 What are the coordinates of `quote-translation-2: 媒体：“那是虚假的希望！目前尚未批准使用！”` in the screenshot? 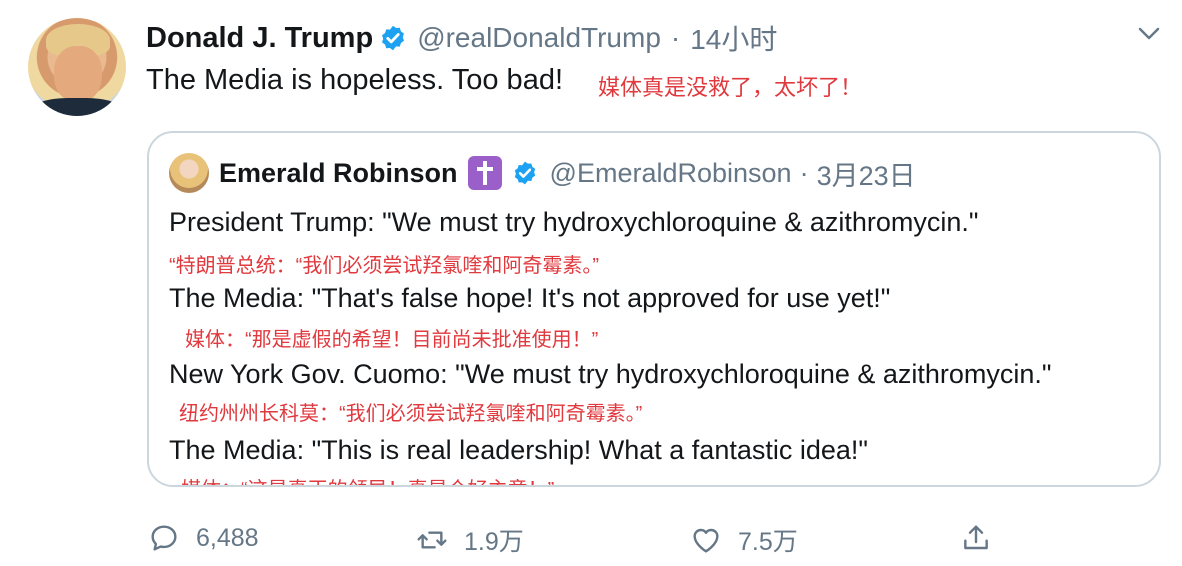 It's located at (392, 340).